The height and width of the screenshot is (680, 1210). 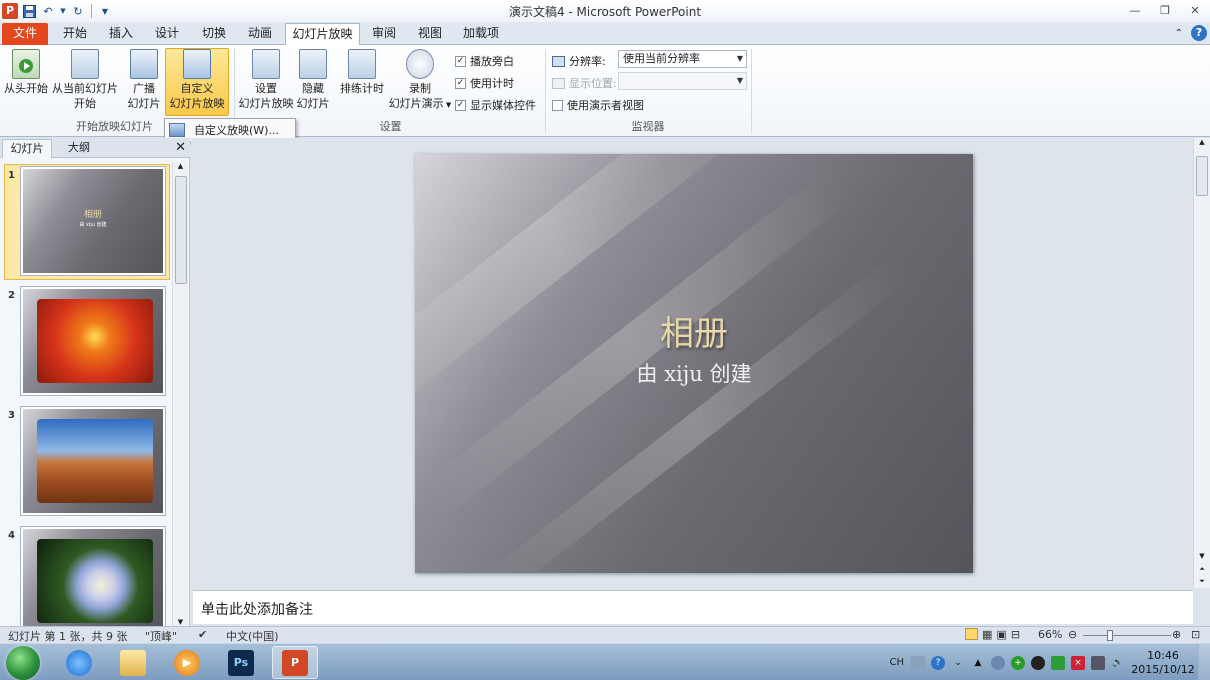 What do you see at coordinates (694, 330) in the screenshot?
I see `slide-title: 相册` at bounding box center [694, 330].